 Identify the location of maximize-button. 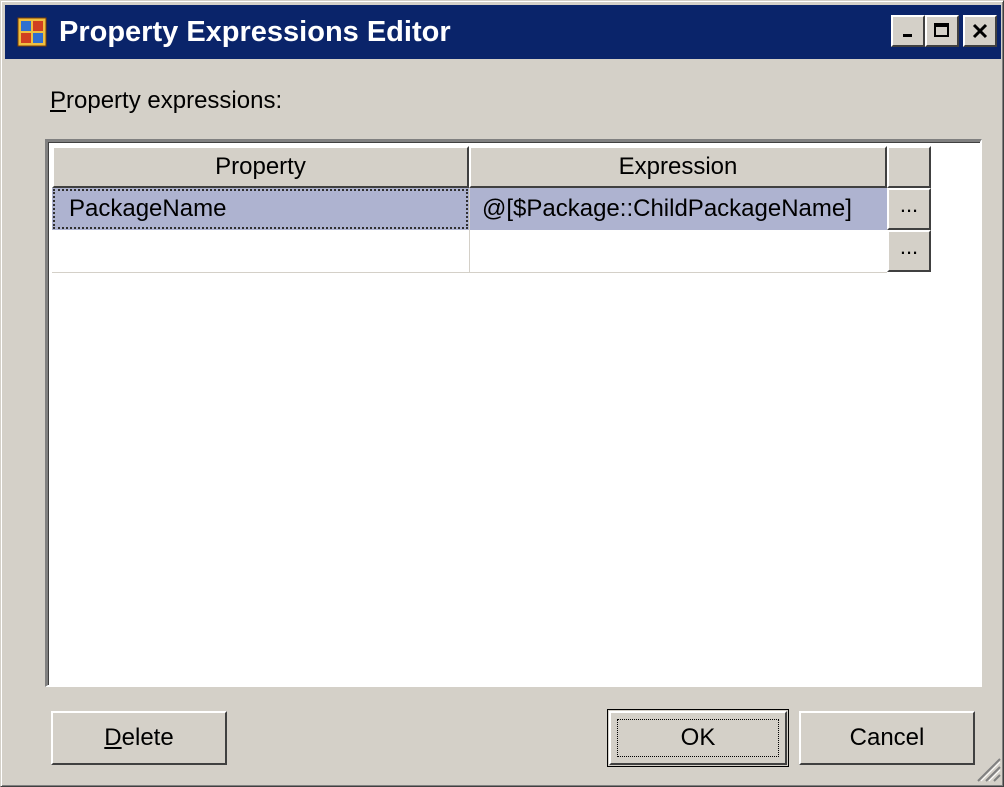
(942, 31).